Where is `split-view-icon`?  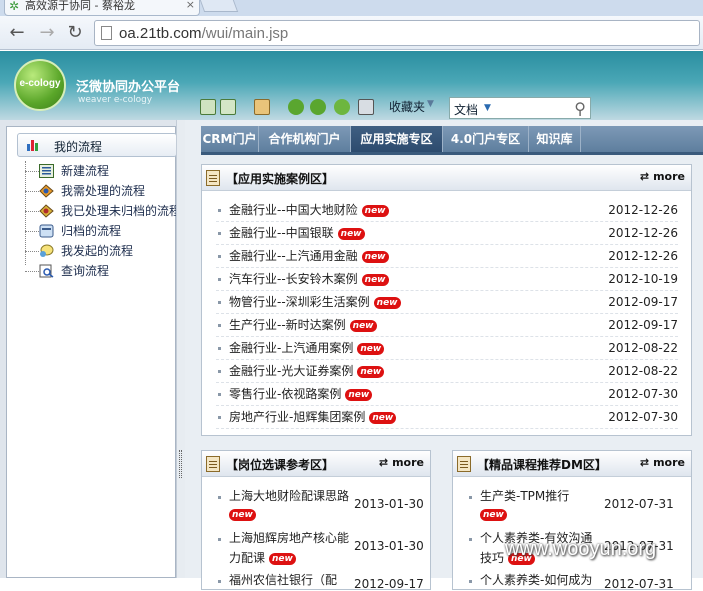 split-view-icon is located at coordinates (228, 107).